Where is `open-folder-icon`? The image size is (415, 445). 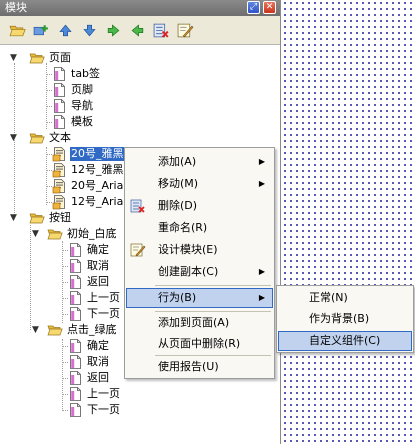
open-folder-icon is located at coordinates (17, 30).